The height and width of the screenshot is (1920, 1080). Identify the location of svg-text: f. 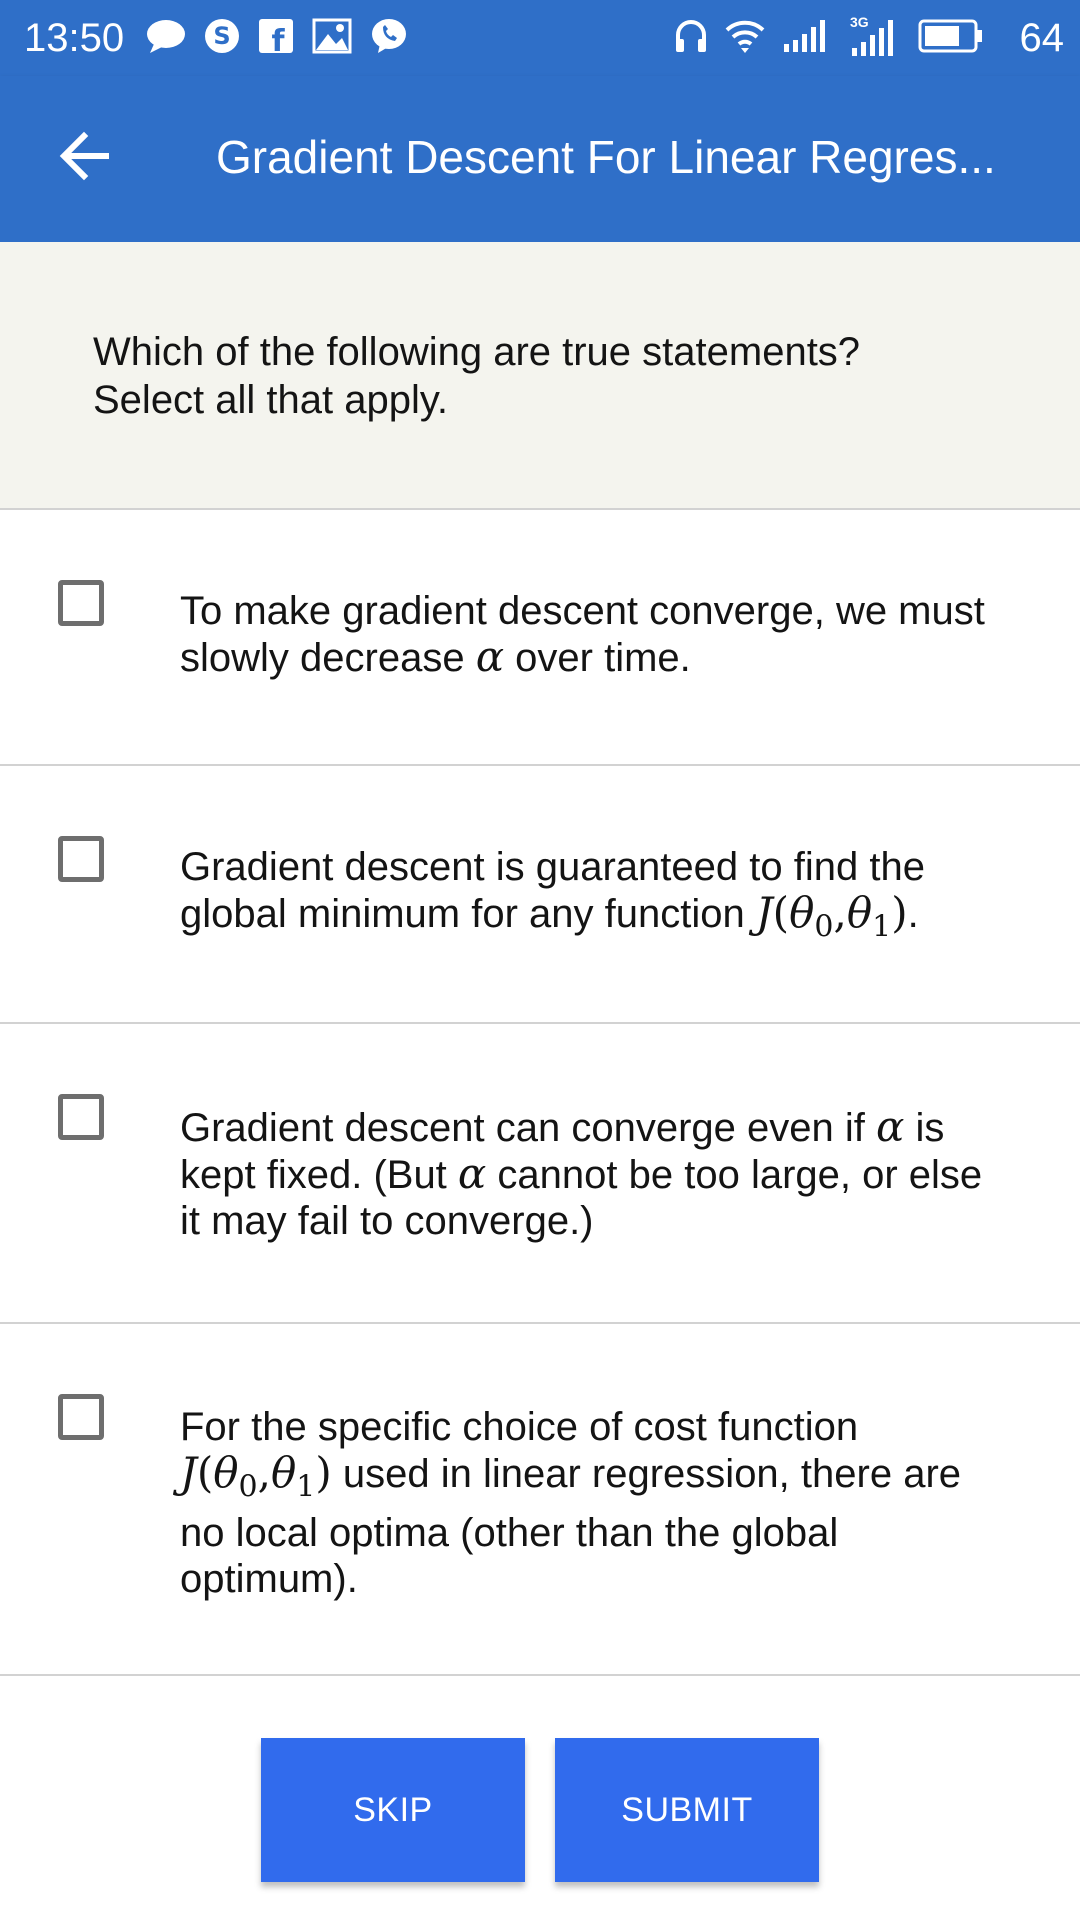
(278, 39).